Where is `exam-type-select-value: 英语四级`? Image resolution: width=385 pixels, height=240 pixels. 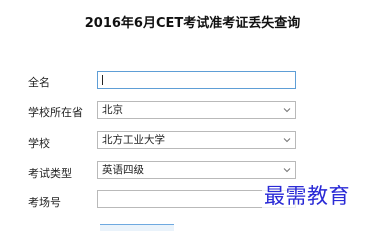 exam-type-select-value: 英语四级 is located at coordinates (123, 170).